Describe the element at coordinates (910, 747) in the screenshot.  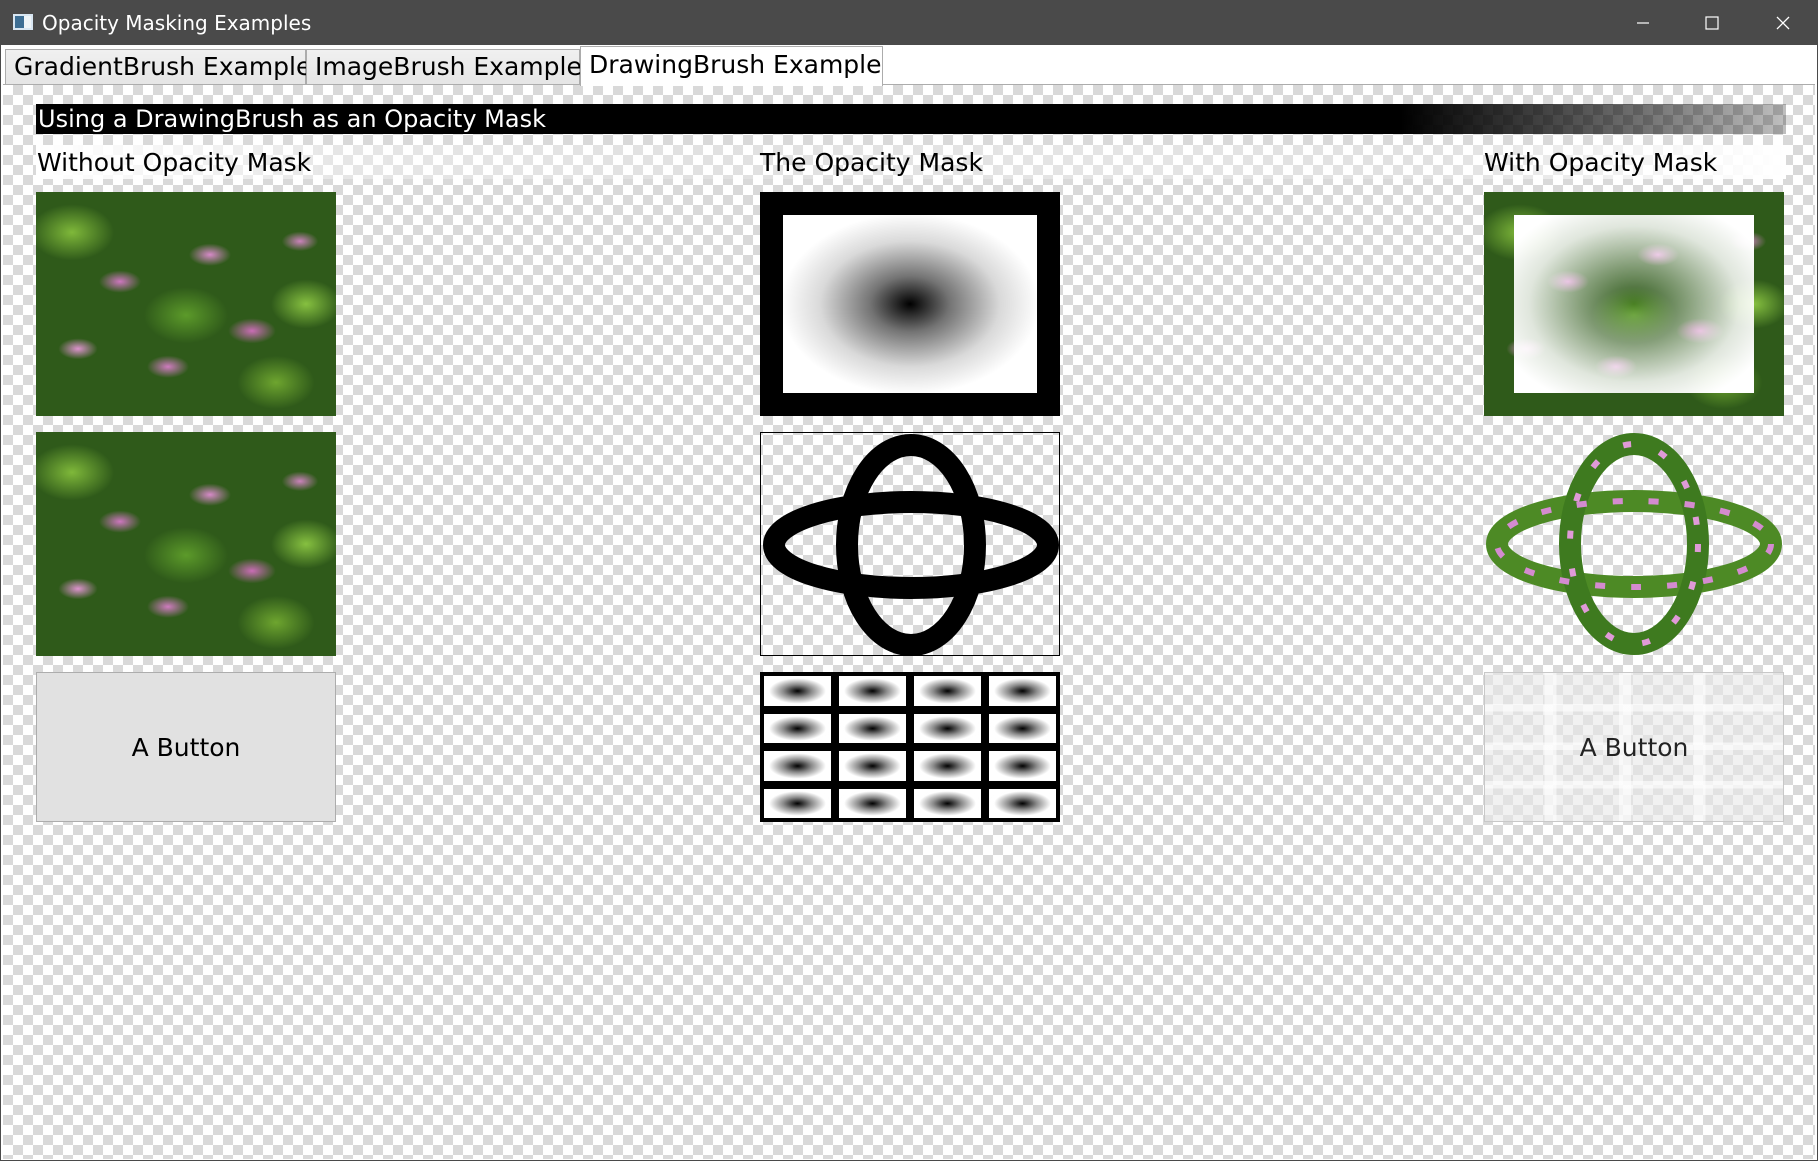
I see `tiled-gradient-mask` at that location.